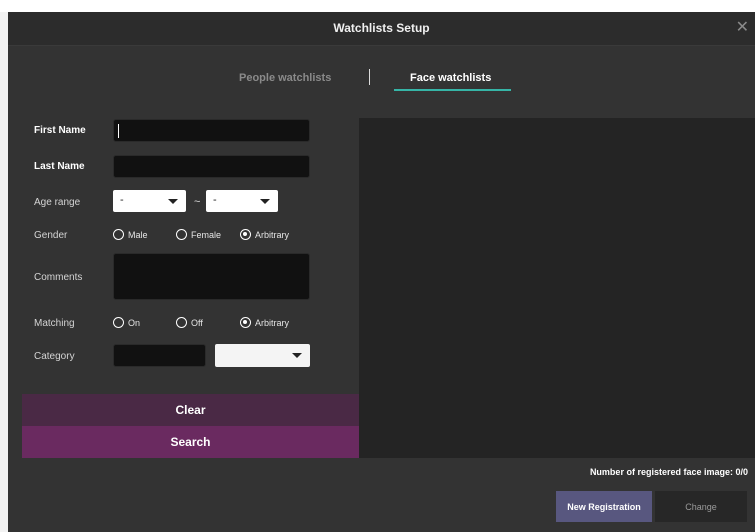 The image size is (755, 532). Describe the element at coordinates (126, 322) in the screenshot. I see `matching-radio-on: On` at that location.